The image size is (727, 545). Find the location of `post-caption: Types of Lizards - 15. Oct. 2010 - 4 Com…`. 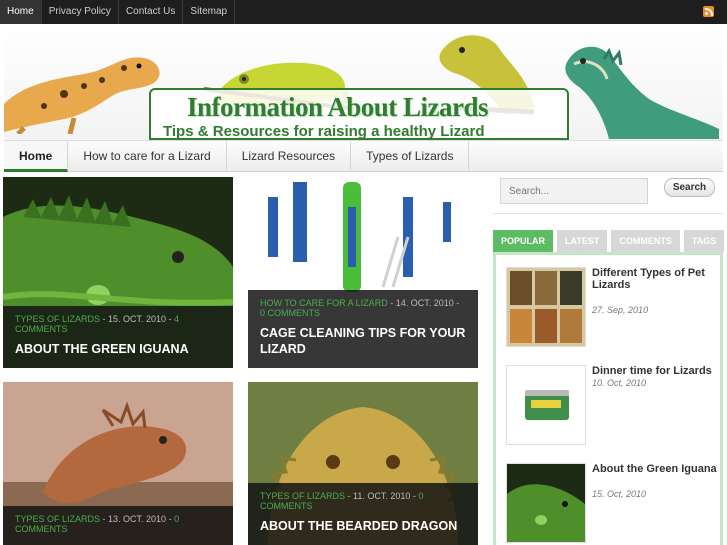

post-caption: Types of Lizards - 15. Oct. 2010 - 4 Com… is located at coordinates (118, 337).